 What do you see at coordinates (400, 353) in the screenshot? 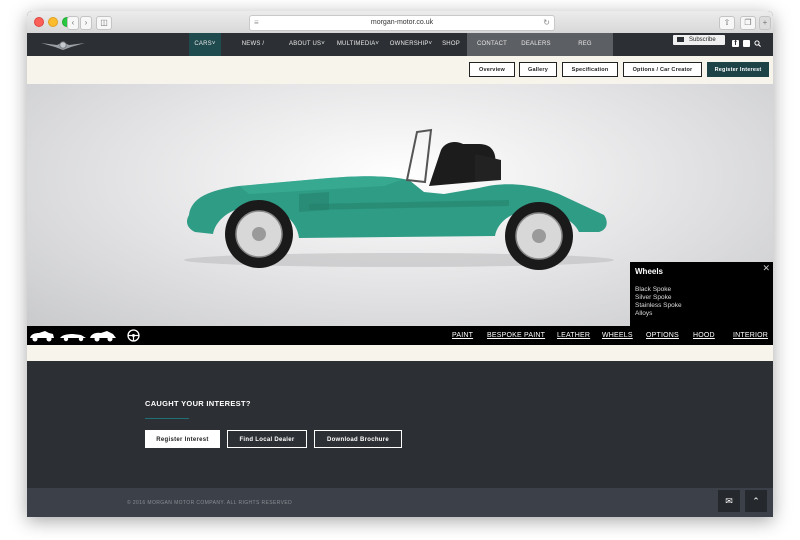
I see `section-divider` at bounding box center [400, 353].